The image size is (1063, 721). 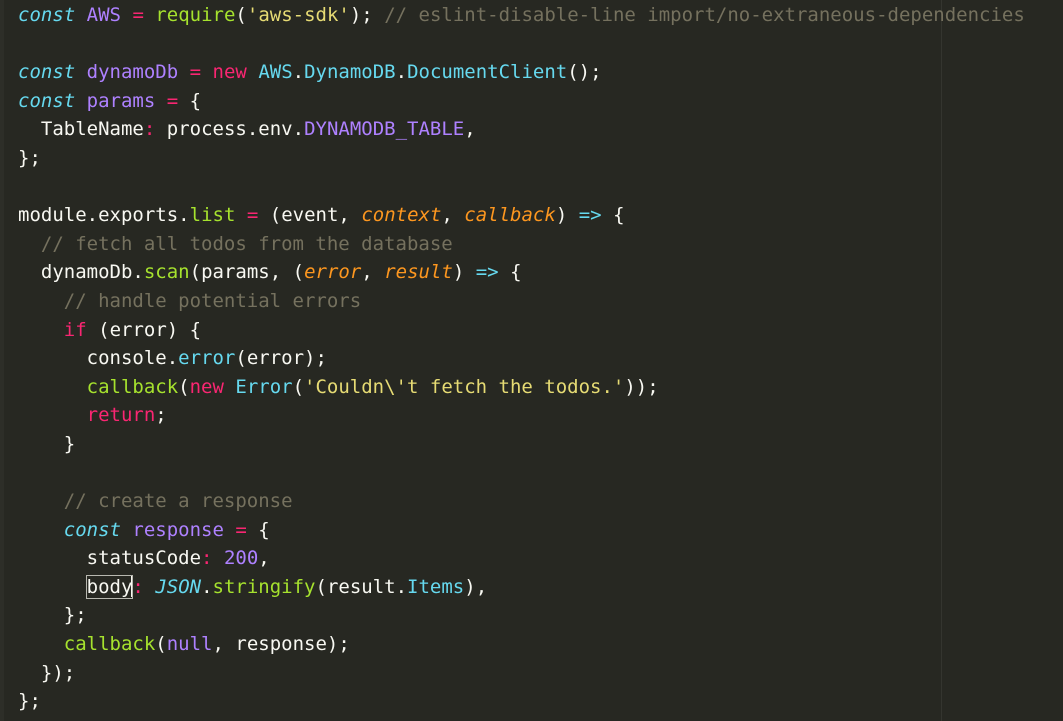 What do you see at coordinates (235, 272) in the screenshot?
I see `code-token: params` at bounding box center [235, 272].